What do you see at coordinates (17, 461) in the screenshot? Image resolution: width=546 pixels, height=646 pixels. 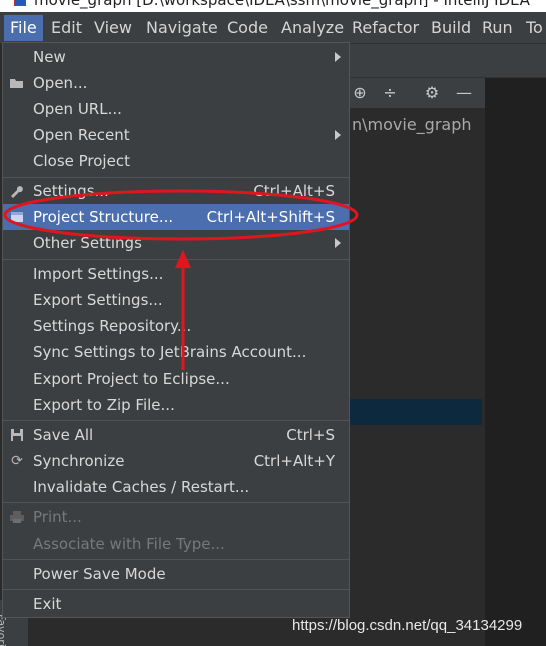 I see `refresh-icon: ⟳` at bounding box center [17, 461].